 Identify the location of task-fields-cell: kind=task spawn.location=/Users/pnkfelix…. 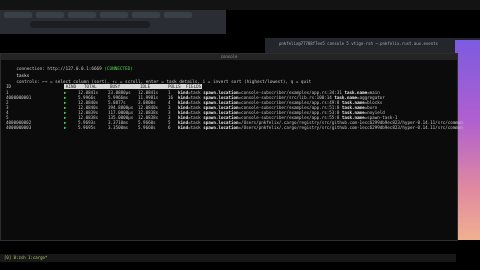
(320, 127).